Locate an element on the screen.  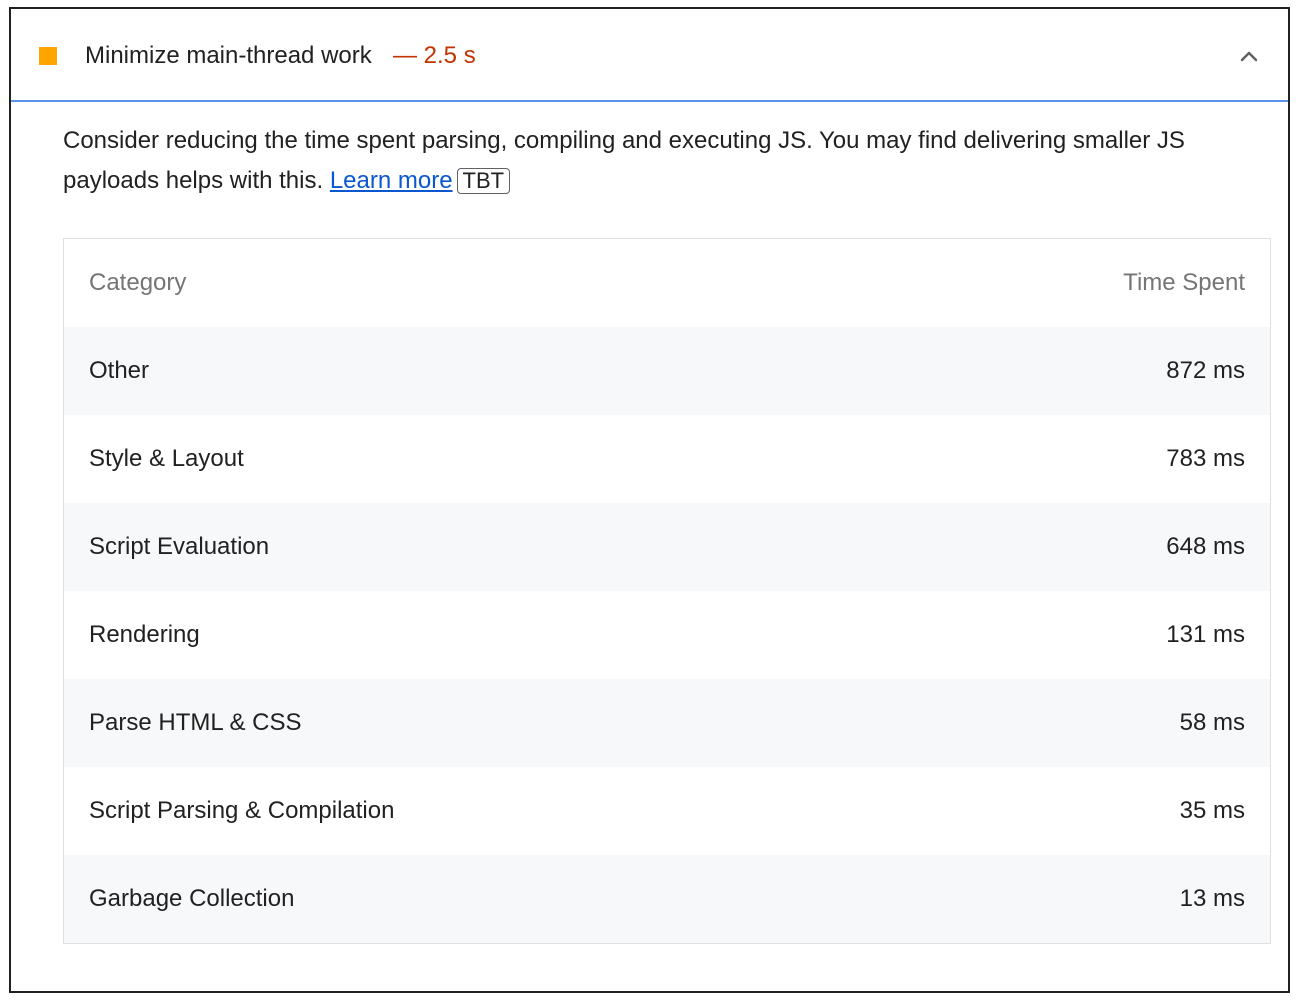
time-cell: 648 ms is located at coordinates (1073, 547).